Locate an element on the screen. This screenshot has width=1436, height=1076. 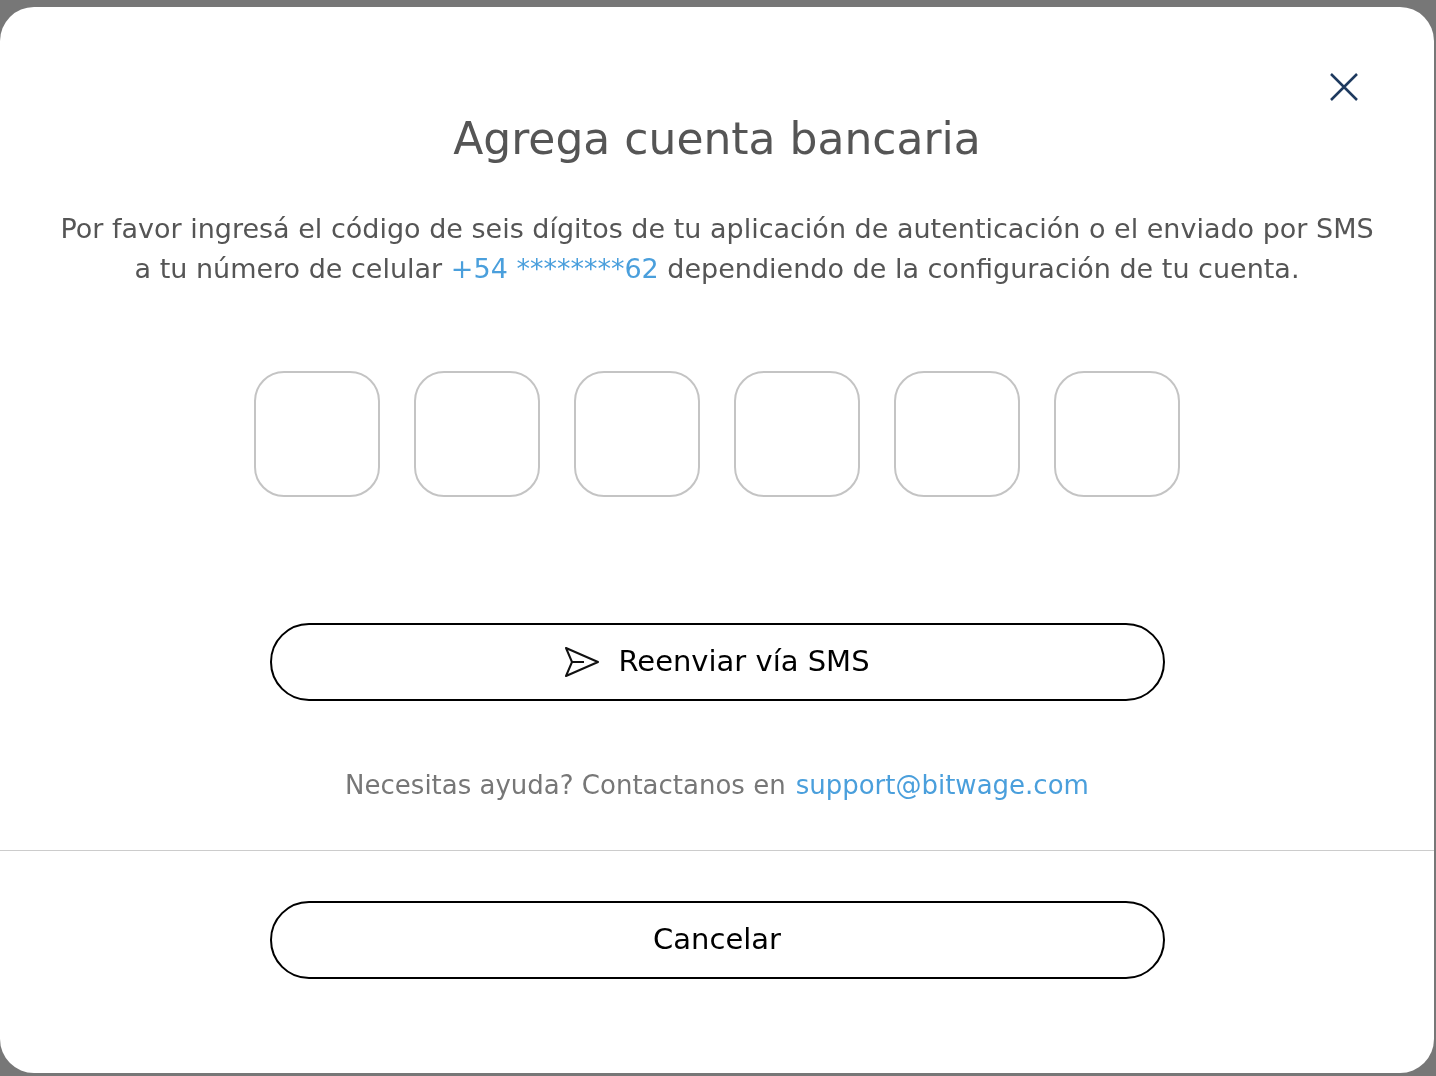
cancel-button: Cancelar is located at coordinates (717, 940).